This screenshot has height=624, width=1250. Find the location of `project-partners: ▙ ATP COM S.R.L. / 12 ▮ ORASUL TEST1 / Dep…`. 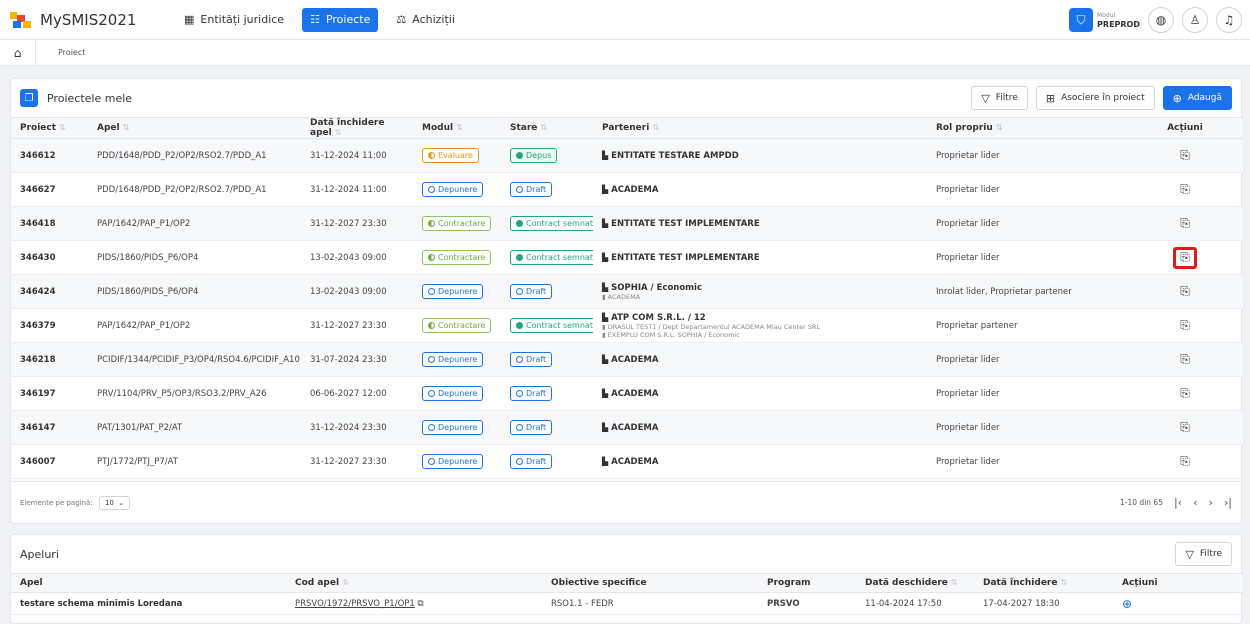

project-partners: ▙ ATP COM S.R.L. / 12 ▮ ORASUL TEST1 / Dep… is located at coordinates (760, 325).